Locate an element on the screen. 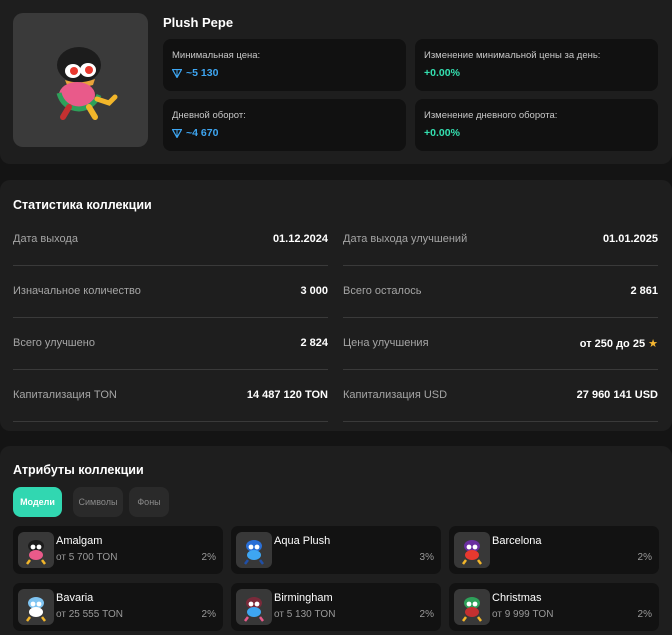 This screenshot has height=635, width=672. star-icon: ★ is located at coordinates (653, 344).